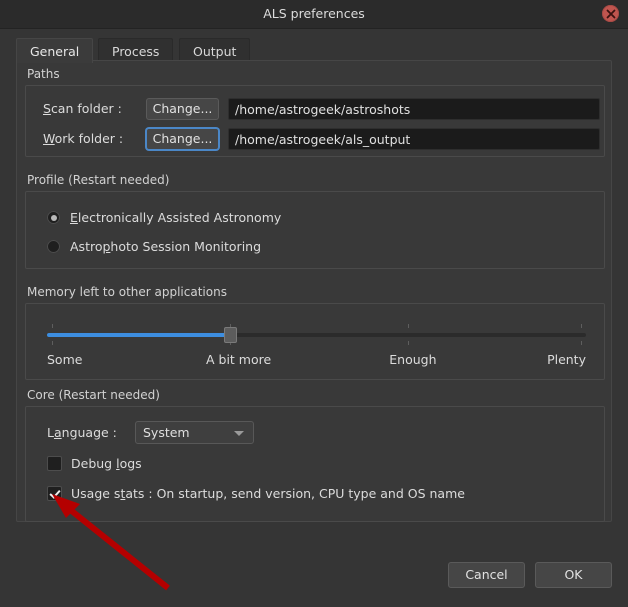 The height and width of the screenshot is (607, 628). I want to click on close-x-glyph, so click(610, 13).